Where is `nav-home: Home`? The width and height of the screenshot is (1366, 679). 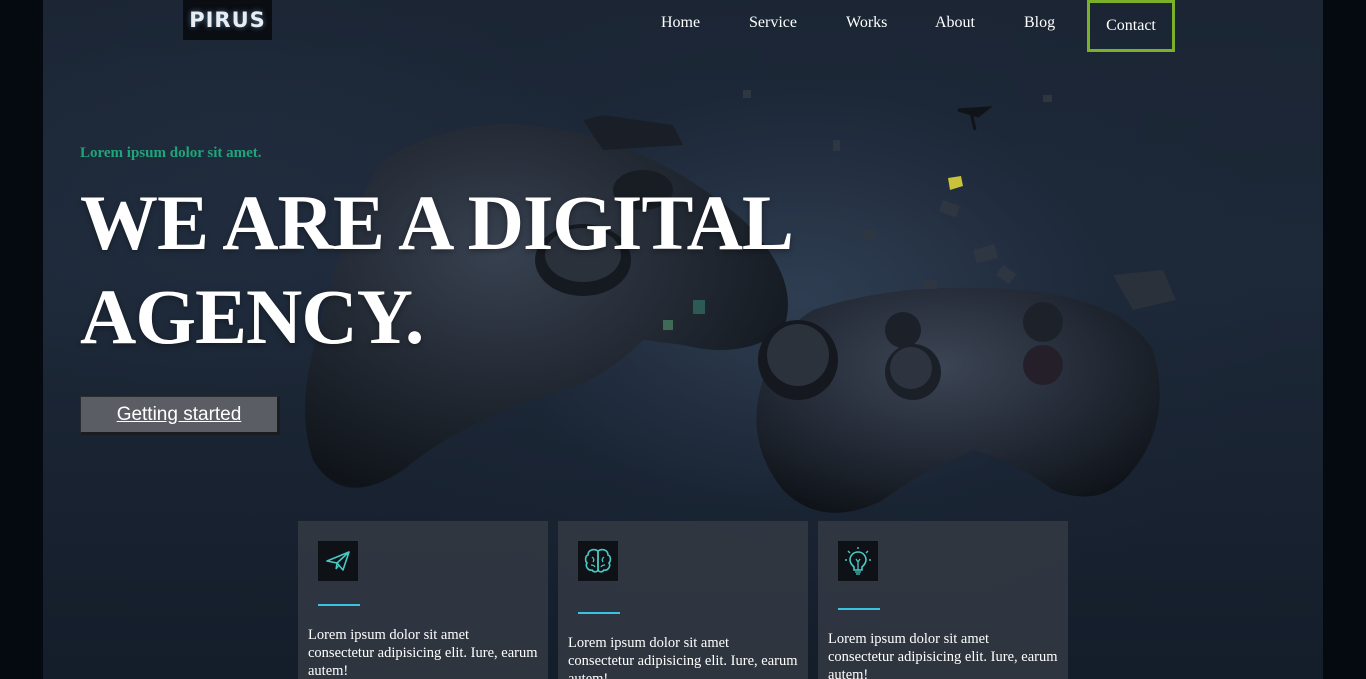 nav-home: Home is located at coordinates (705, 26).